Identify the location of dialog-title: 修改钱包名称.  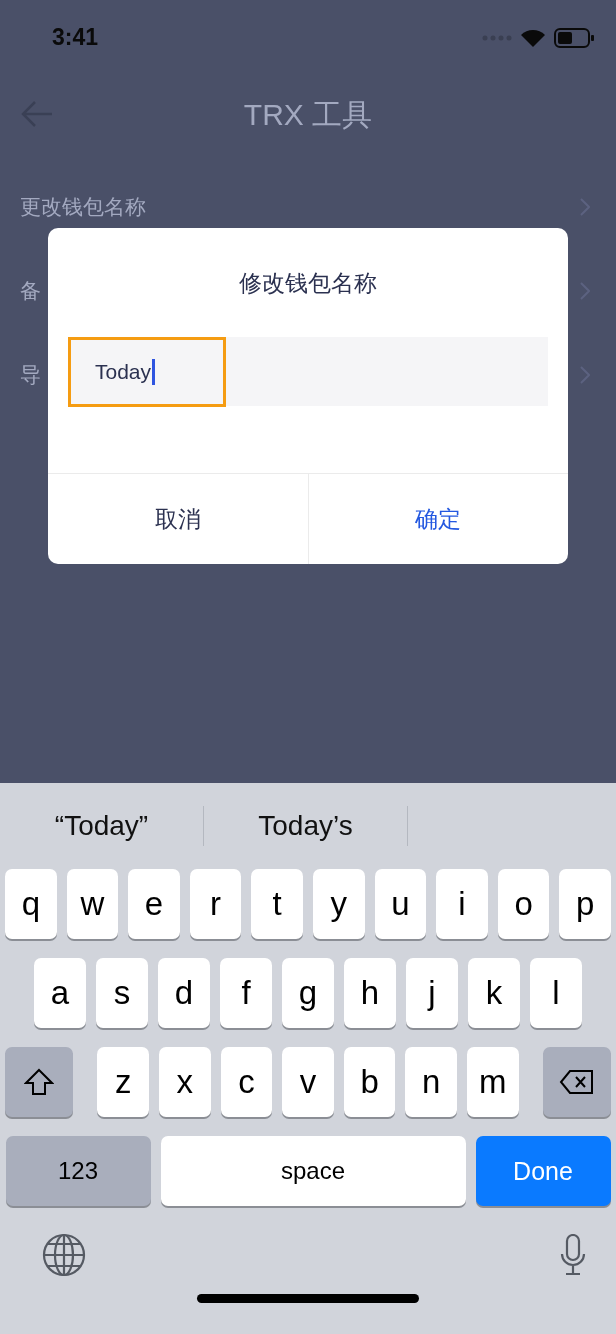
(308, 283).